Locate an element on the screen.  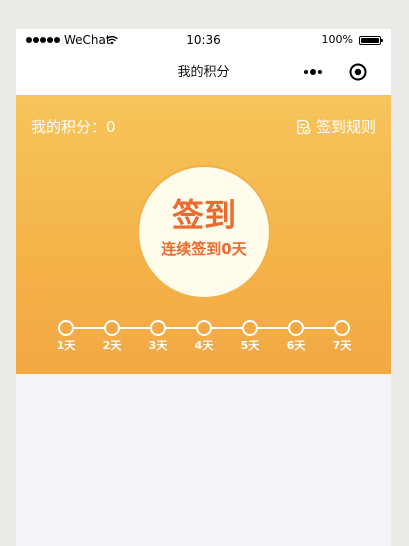
battery-percentage: 100% is located at coordinates (337, 39).